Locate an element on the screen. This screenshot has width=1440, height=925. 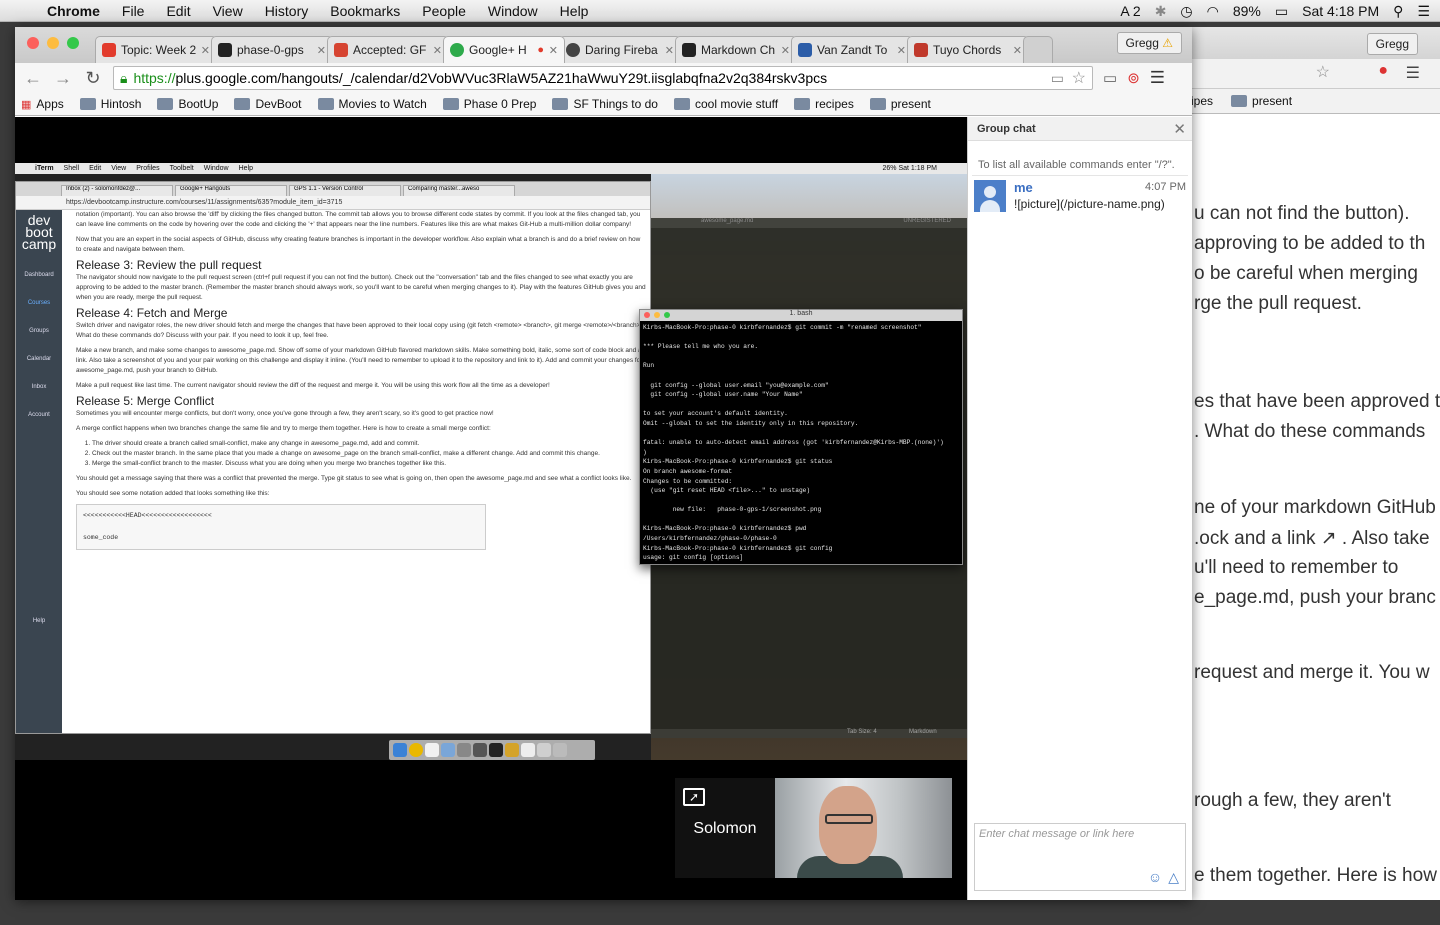
bookmark-phase0: Phase 0 Prep is located at coordinates (489, 104).